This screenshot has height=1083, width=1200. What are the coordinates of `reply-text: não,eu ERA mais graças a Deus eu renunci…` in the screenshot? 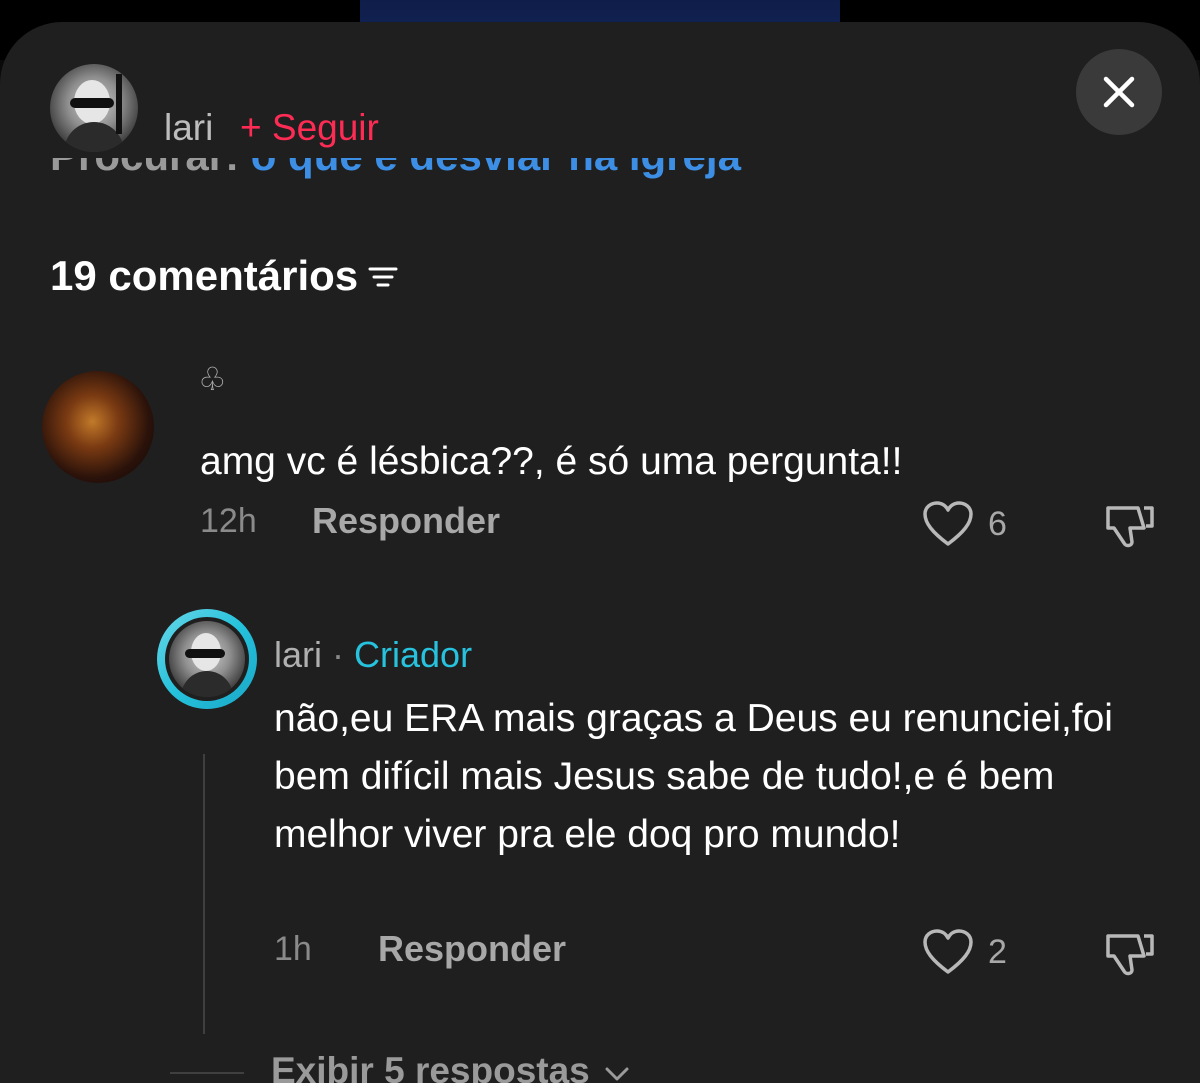 It's located at (693, 776).